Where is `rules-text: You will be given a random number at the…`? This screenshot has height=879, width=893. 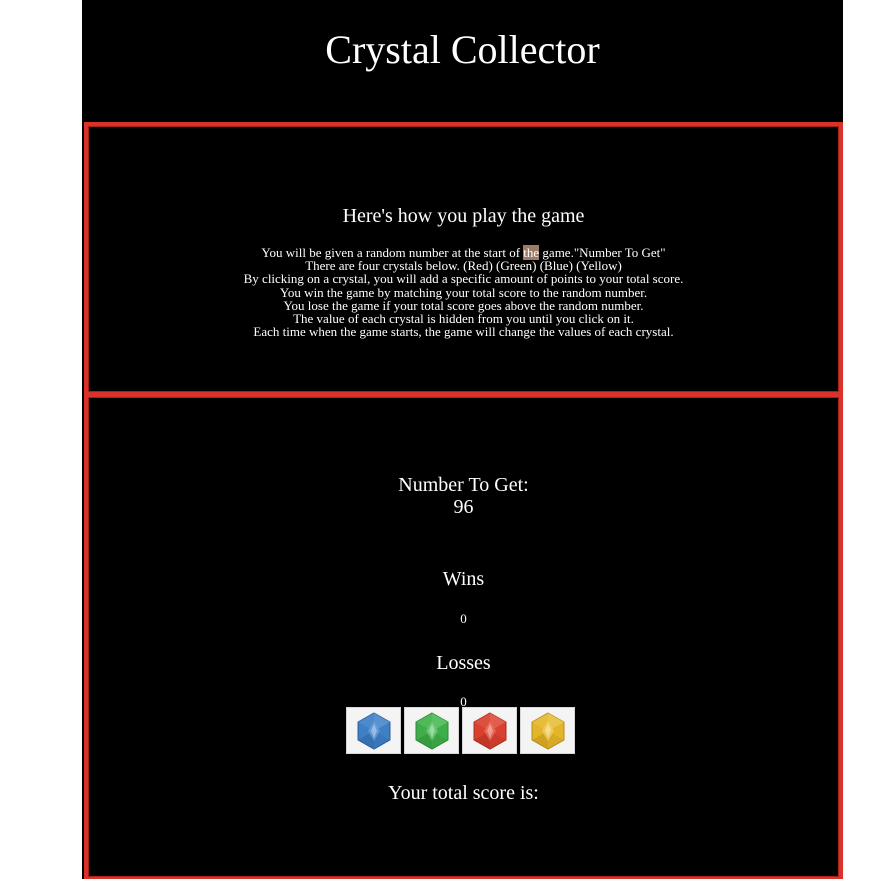
rules-text: You will be given a random number at the… is located at coordinates (463, 292).